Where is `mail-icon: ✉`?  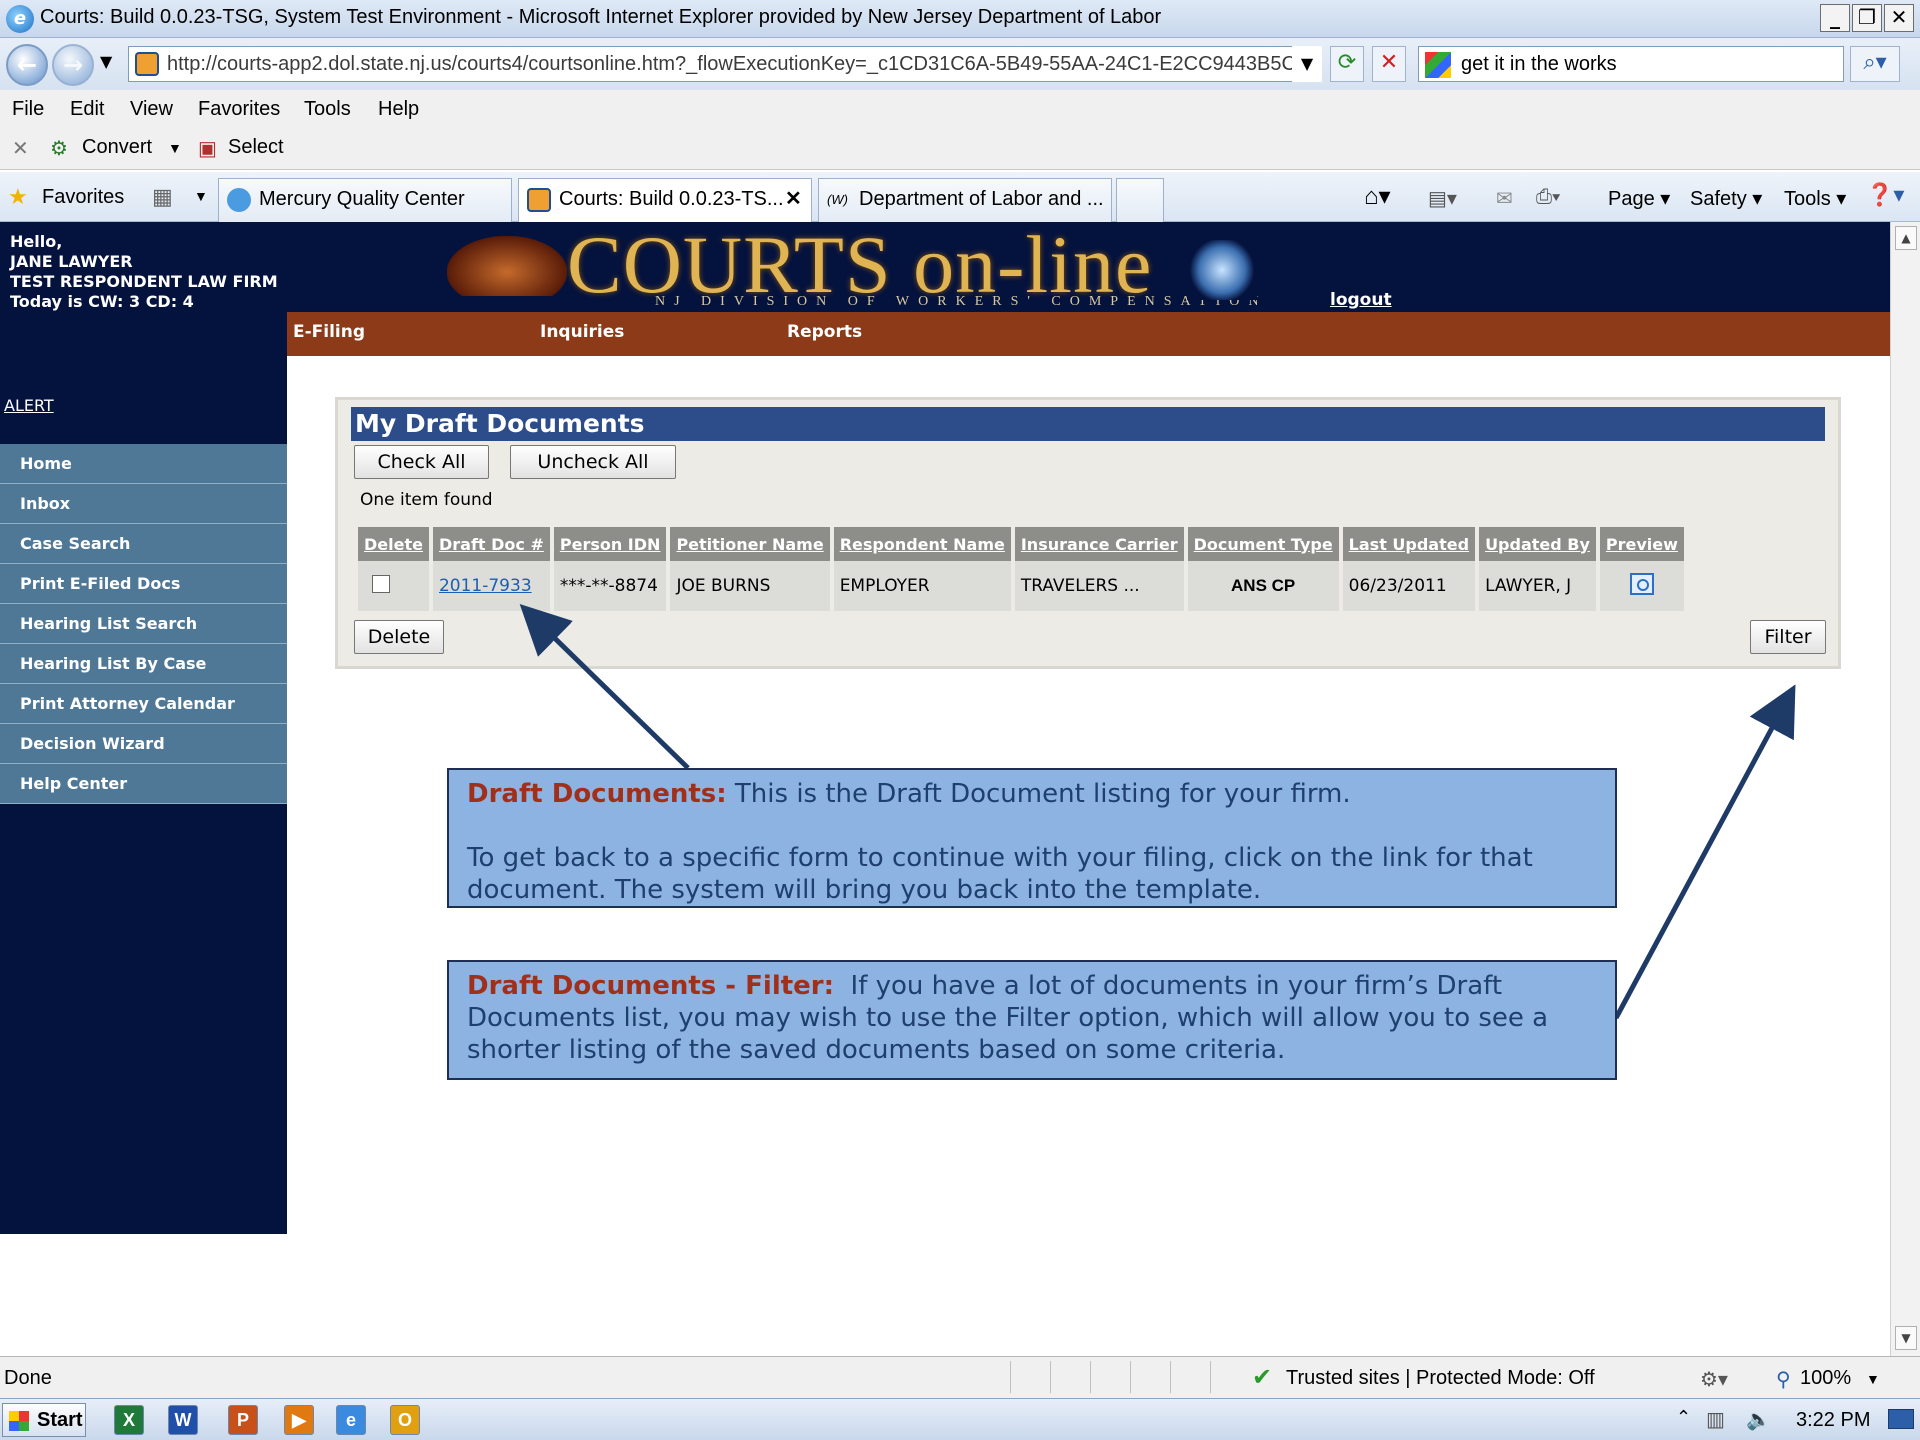 mail-icon: ✉ is located at coordinates (1504, 198).